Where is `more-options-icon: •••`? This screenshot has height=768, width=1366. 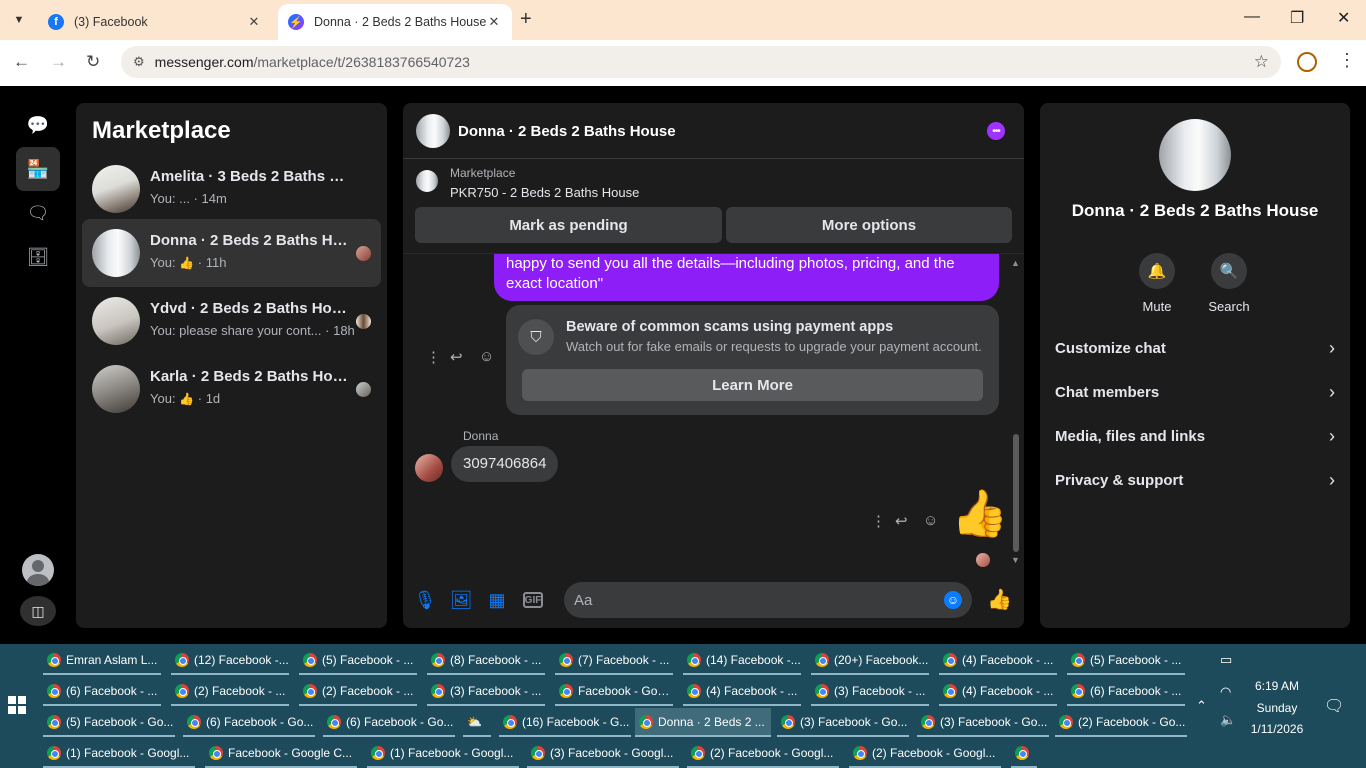 more-options-icon: ••• is located at coordinates (996, 131).